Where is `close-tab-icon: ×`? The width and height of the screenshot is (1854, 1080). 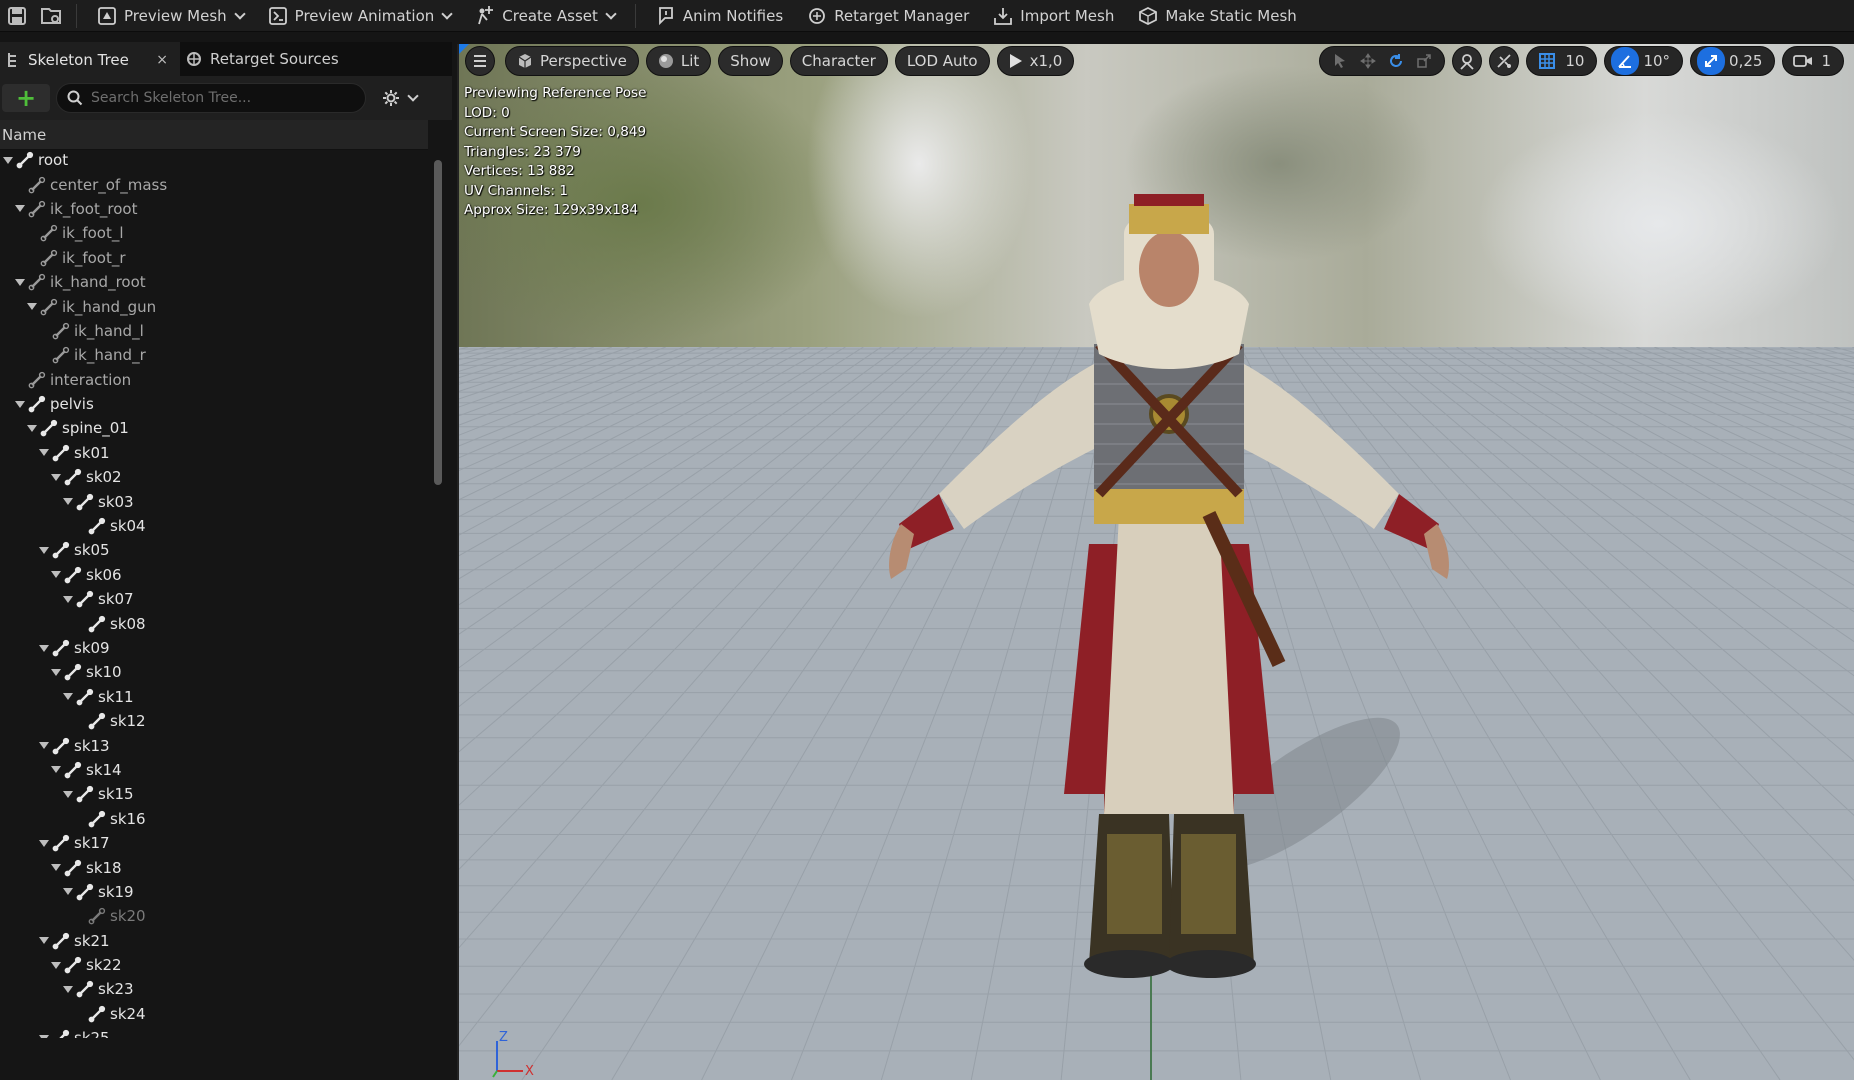 close-tab-icon: × is located at coordinates (162, 60).